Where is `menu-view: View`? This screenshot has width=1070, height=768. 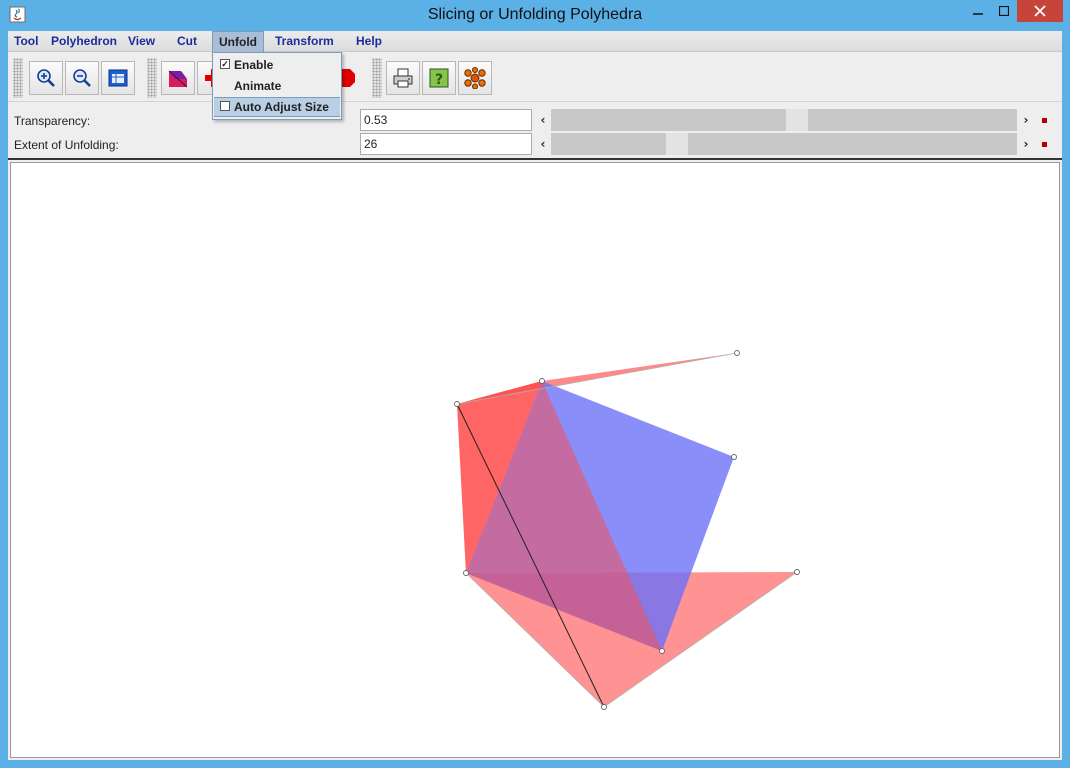
menu-view: View is located at coordinates (141, 41).